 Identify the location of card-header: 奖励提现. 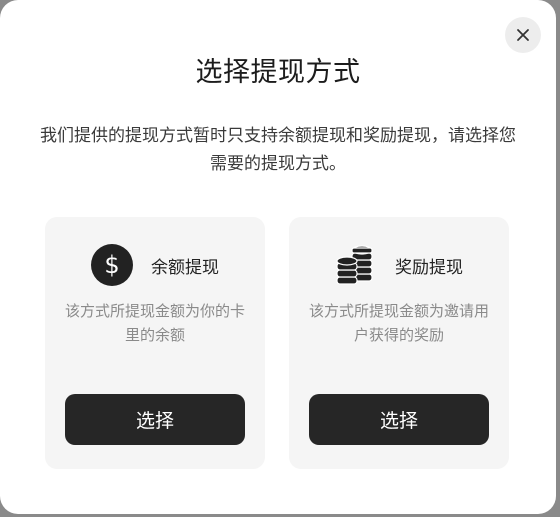
(399, 265).